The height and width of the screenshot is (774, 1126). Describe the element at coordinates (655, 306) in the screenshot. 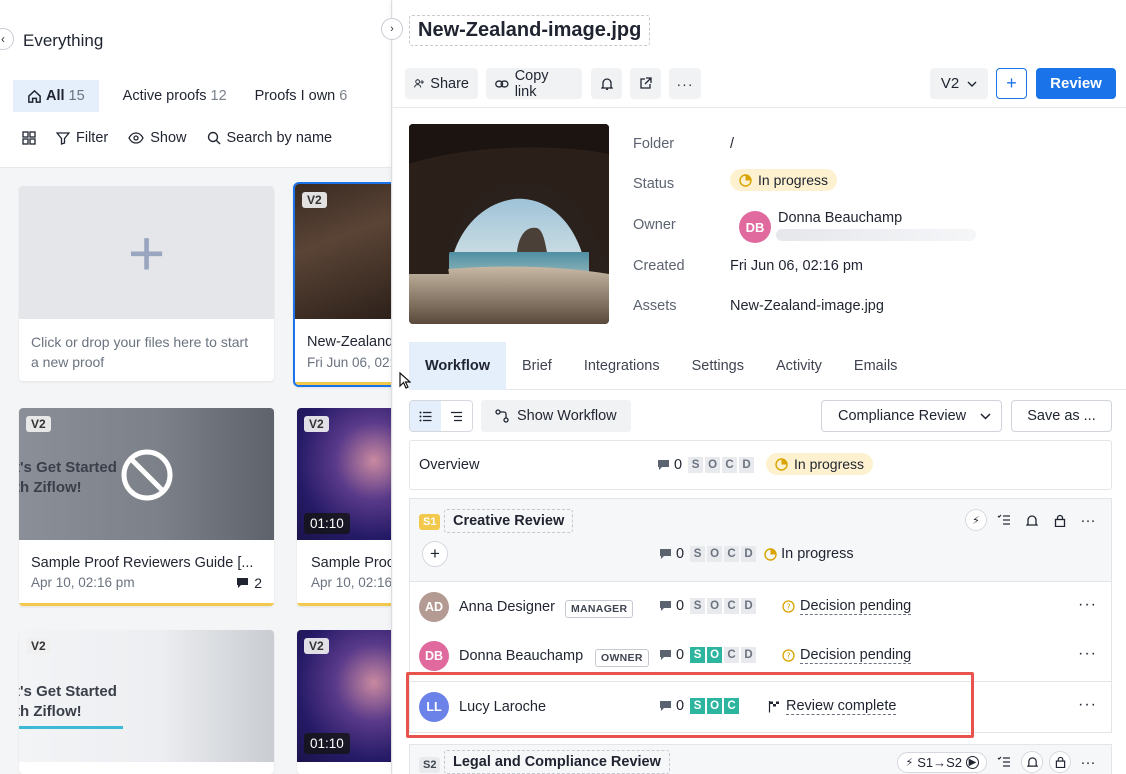

I see `assets-label: Assets` at that location.